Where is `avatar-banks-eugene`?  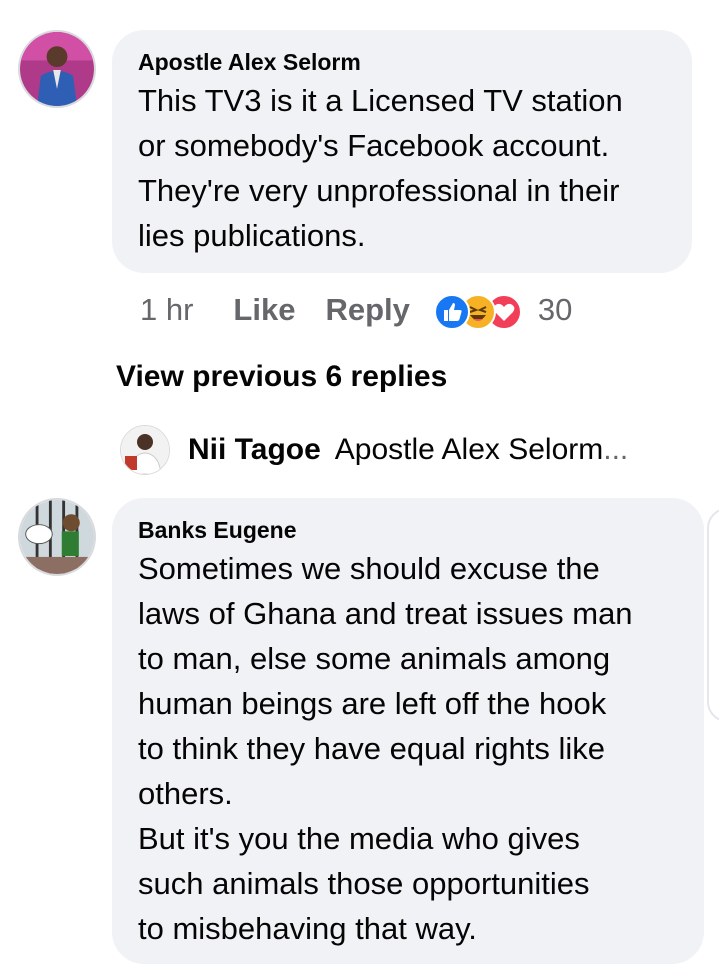
avatar-banks-eugene is located at coordinates (57, 537).